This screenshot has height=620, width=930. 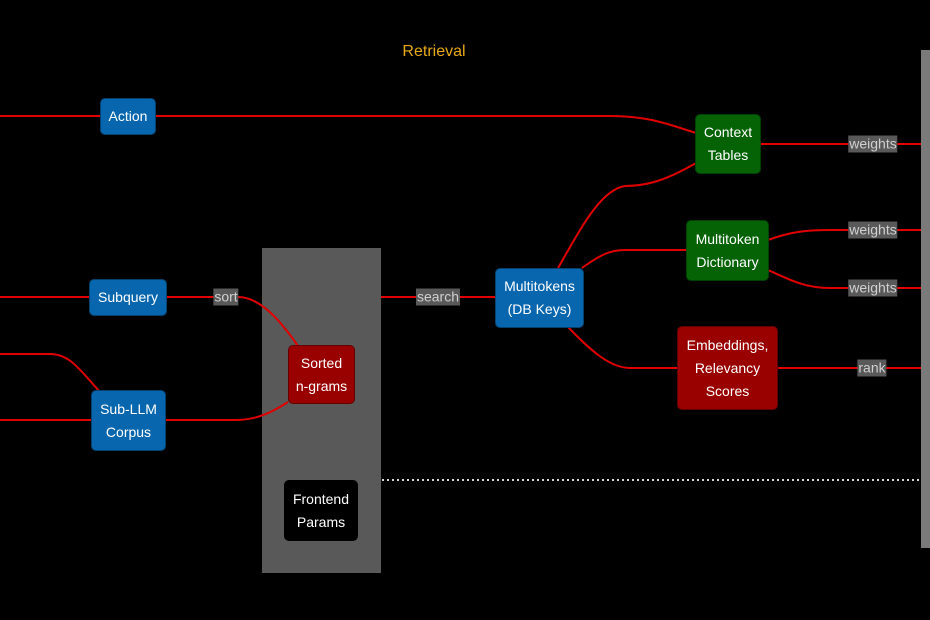 I want to click on node-embeddings-relevancy-scores: Embeddings, Relevancy Scores, so click(x=727, y=368).